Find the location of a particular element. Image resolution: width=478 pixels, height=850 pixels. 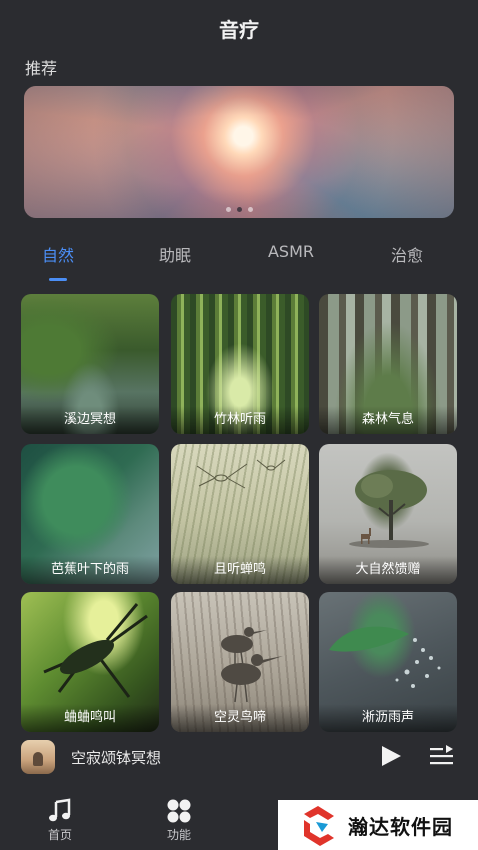

play-icon is located at coordinates (391, 756).